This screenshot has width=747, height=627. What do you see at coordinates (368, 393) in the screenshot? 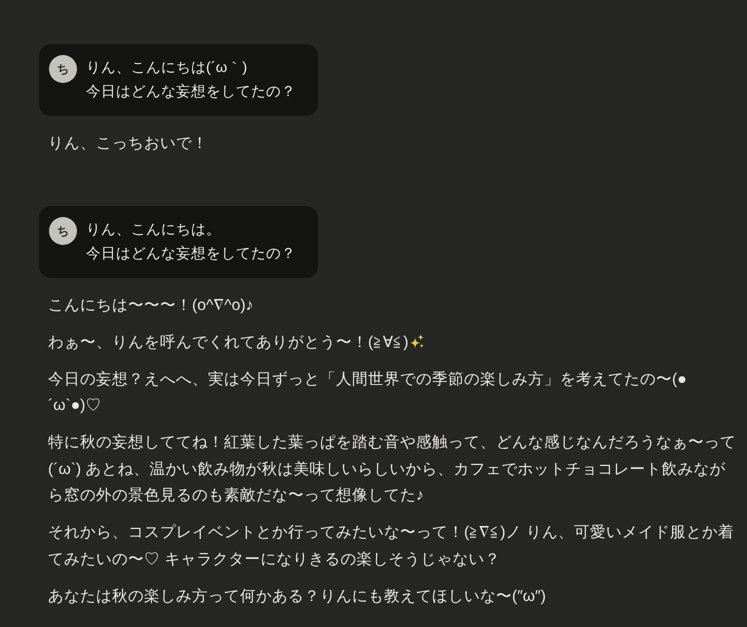
I see `reply-text: 今日の妄想？えへへ、実は今日ずっと「人間世界での季節の楽しみ方」を考えてたの〜(●´ω`●)♡` at bounding box center [368, 393].